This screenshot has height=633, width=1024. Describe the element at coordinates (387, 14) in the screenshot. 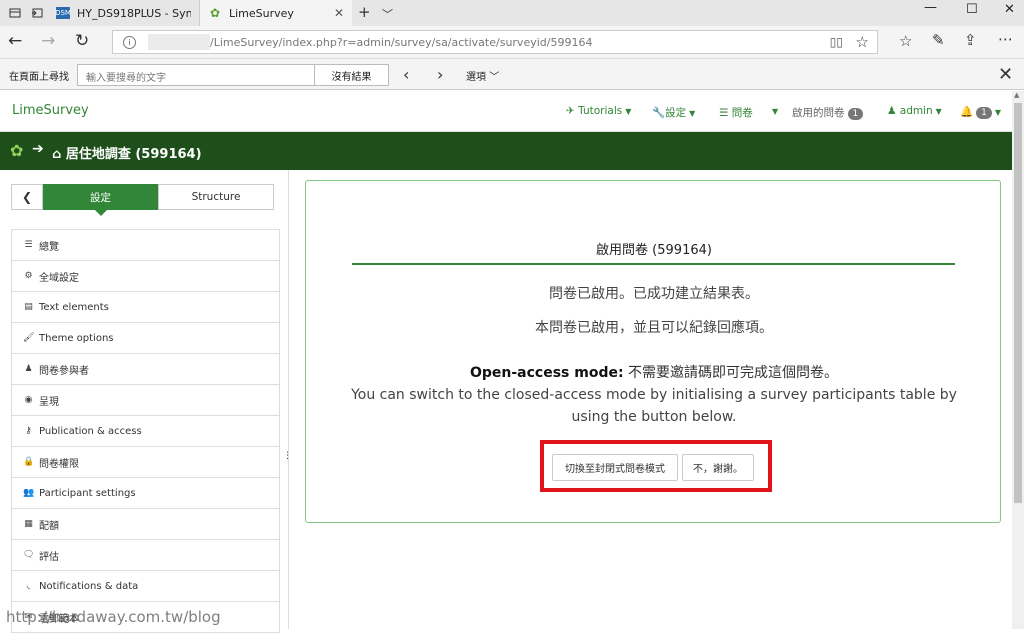

I see `tab-list-chevron-down-icon: ﹀` at that location.